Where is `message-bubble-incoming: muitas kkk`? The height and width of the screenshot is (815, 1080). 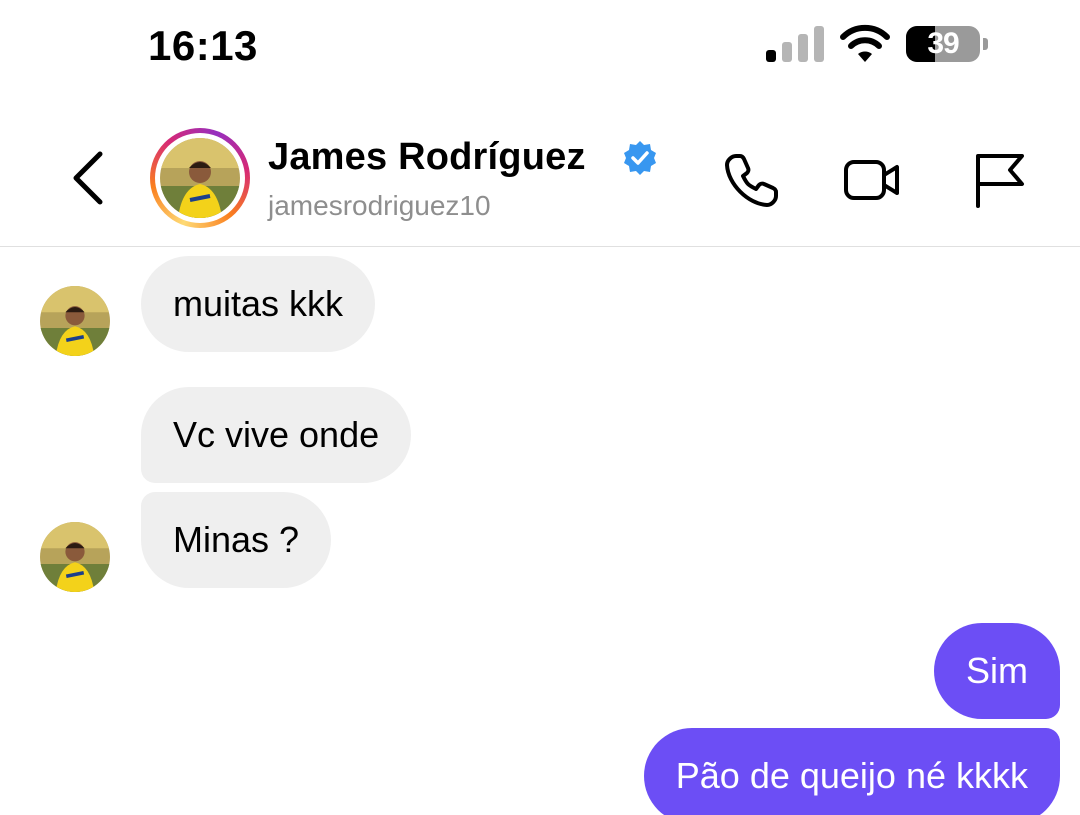 message-bubble-incoming: muitas kkk is located at coordinates (258, 304).